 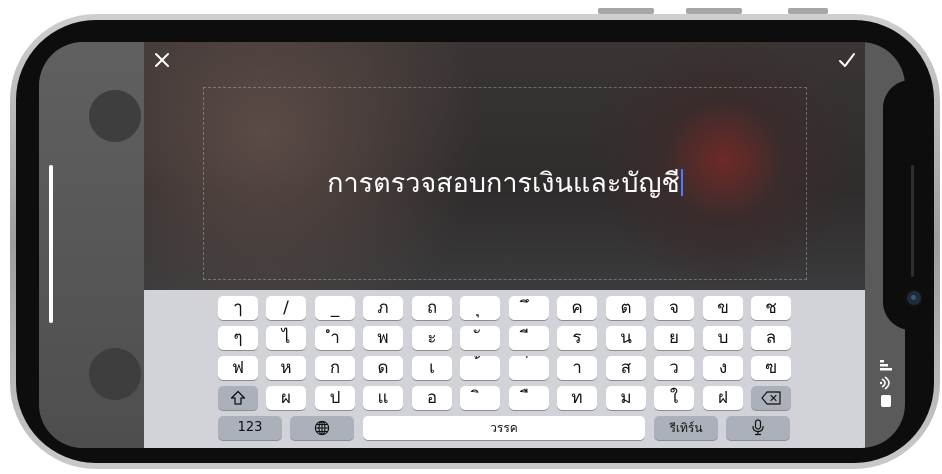 I want to click on power-button, so click(x=808, y=11).